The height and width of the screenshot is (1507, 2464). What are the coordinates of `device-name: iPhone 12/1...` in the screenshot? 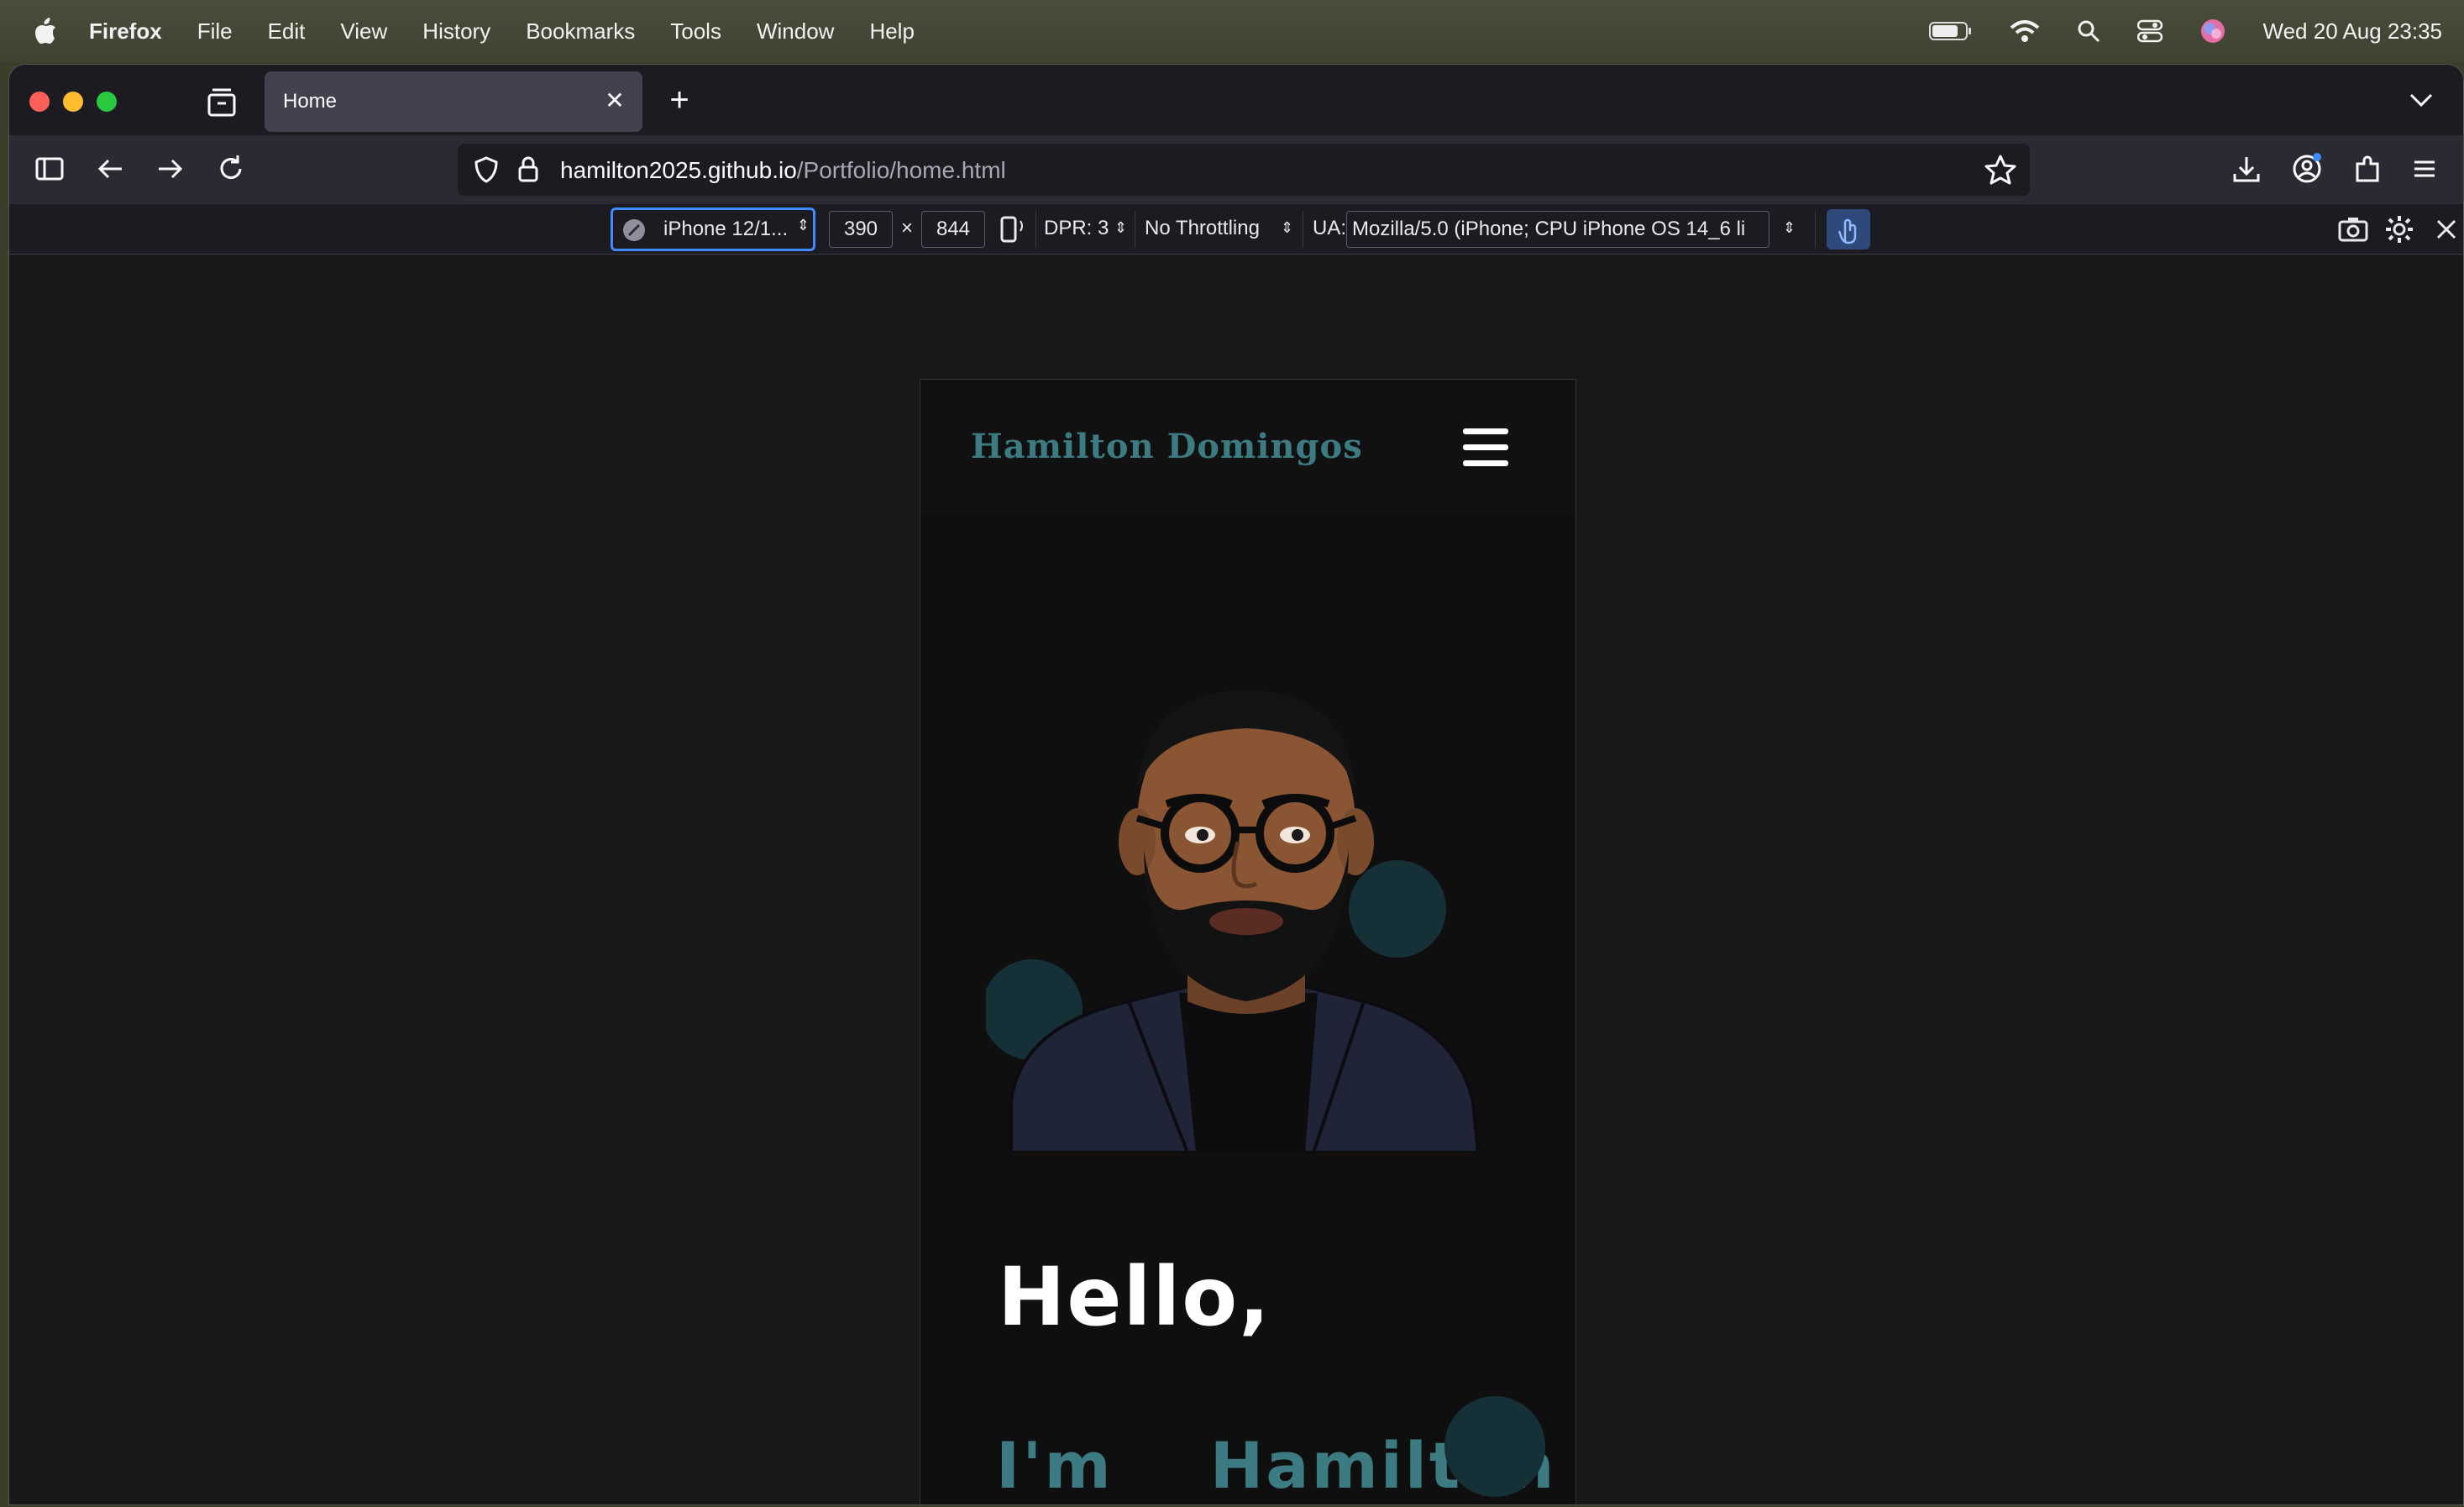 It's located at (726, 229).